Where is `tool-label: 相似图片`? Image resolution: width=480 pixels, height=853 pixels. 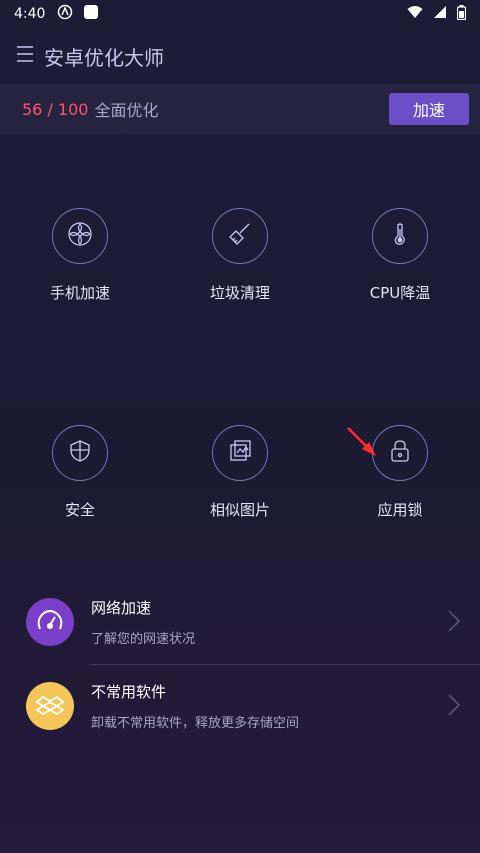
tool-label: 相似图片 is located at coordinates (239, 510).